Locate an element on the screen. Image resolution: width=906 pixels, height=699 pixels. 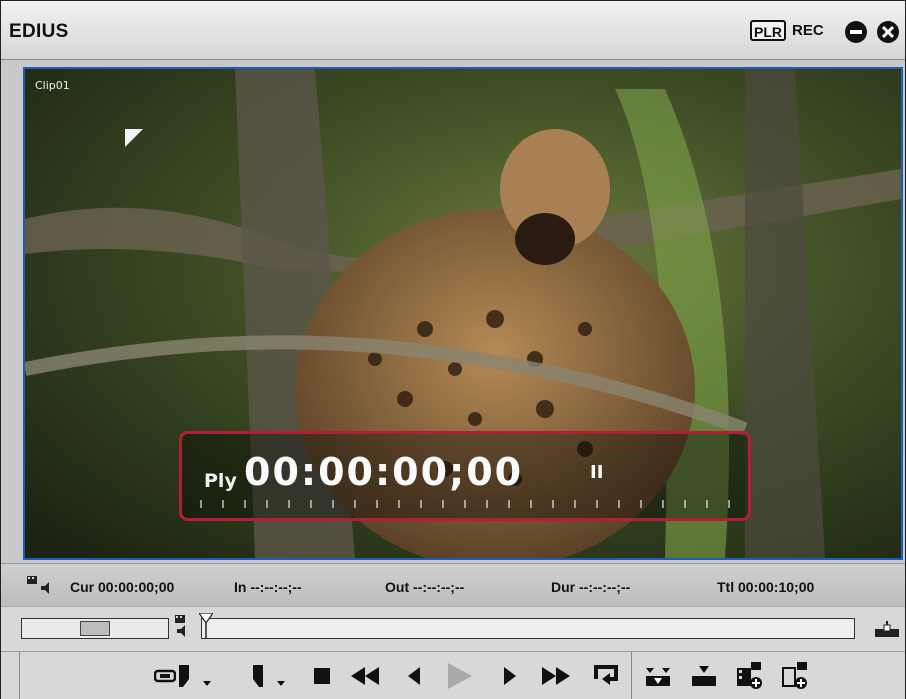
set-out-button is located at coordinates (267, 676).